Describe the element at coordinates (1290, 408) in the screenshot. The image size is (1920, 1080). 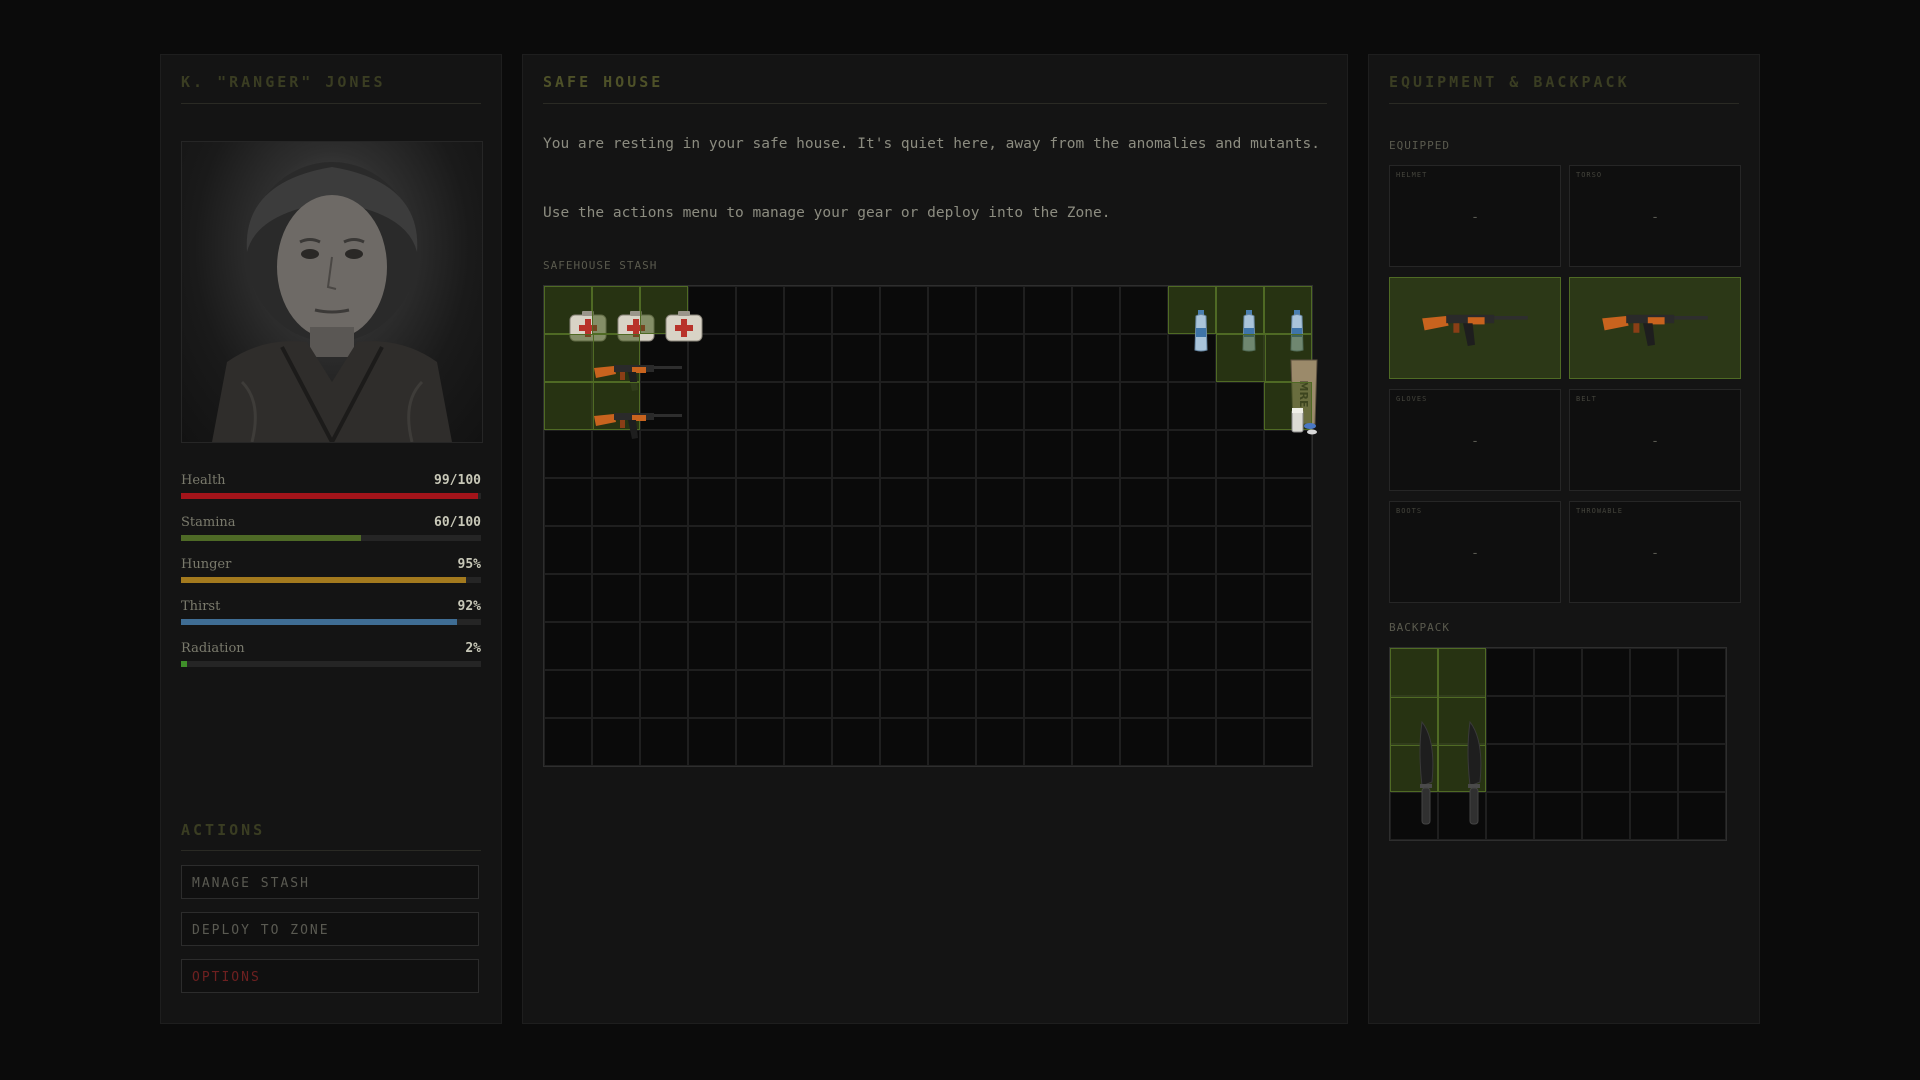
I see `stash-item-pills` at that location.